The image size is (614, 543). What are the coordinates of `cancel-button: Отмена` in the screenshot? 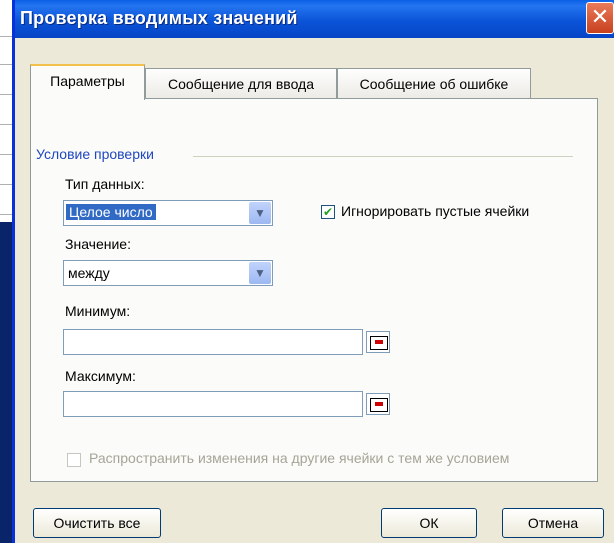 It's located at (553, 523).